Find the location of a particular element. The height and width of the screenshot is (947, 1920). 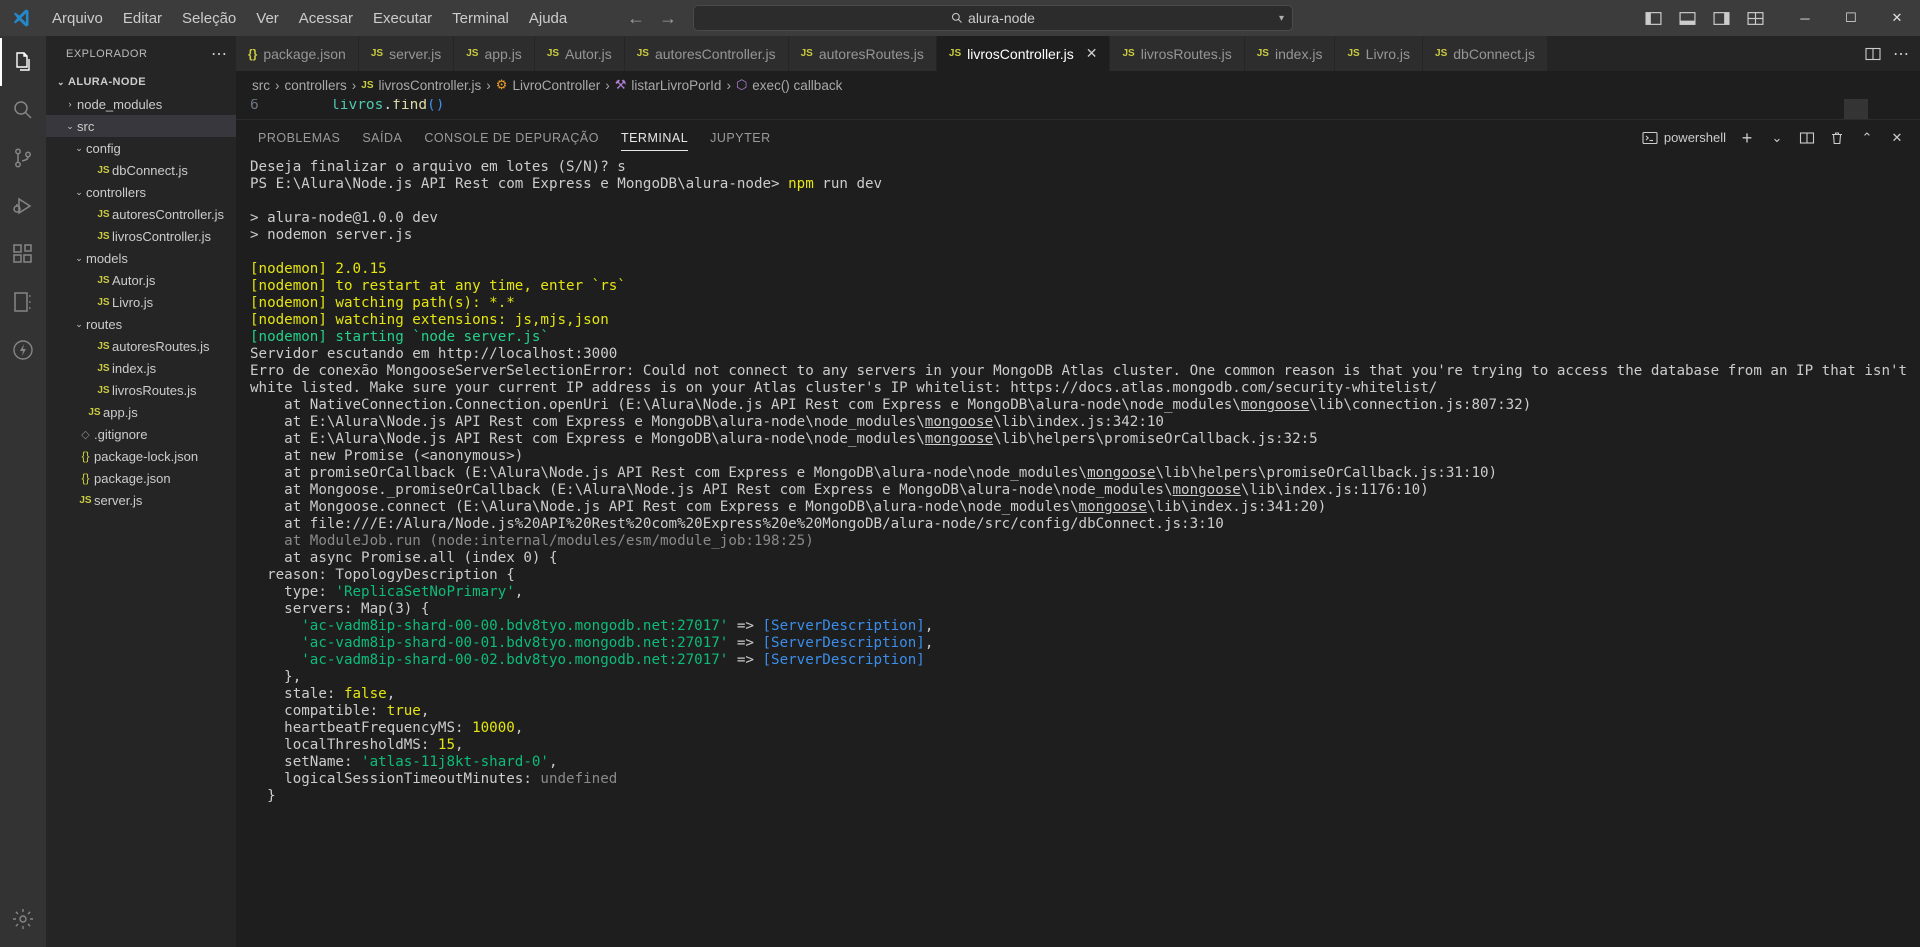

panel-tab-jupyter: JUPYTER is located at coordinates (740, 137).